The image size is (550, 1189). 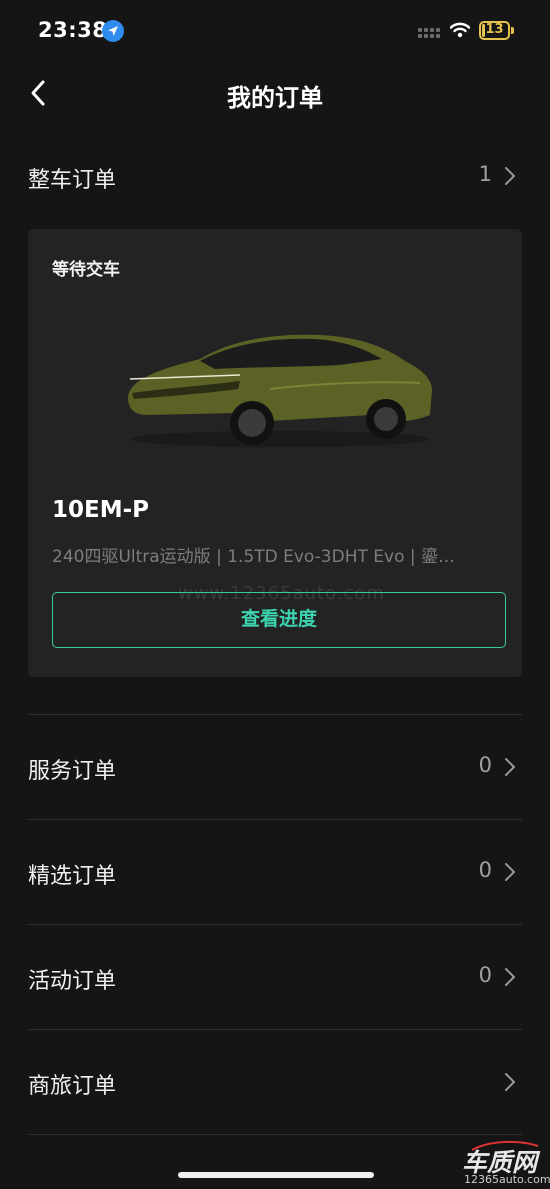 I want to click on view-progress-button: 查看进度, so click(x=279, y=620).